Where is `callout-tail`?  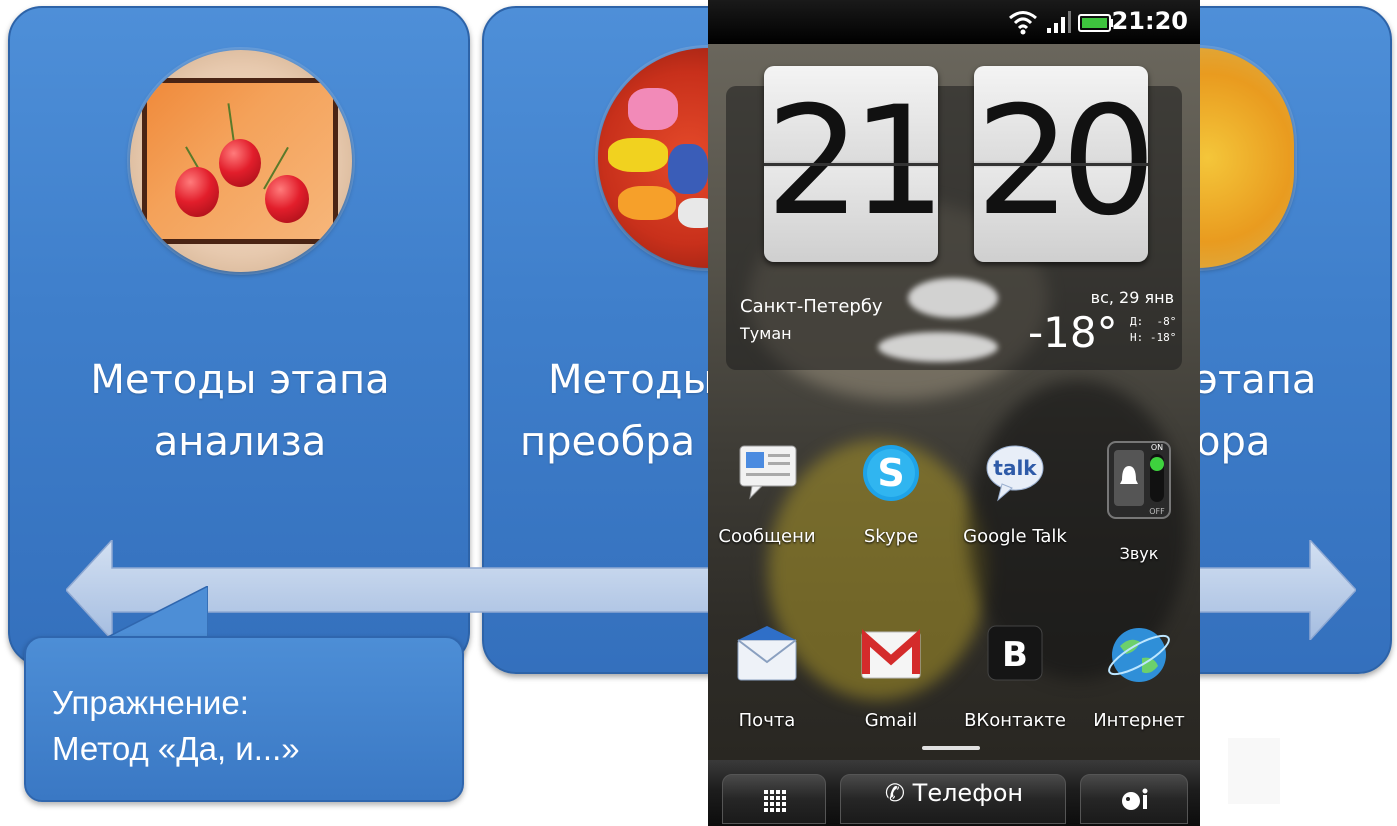 callout-tail is located at coordinates (153, 614).